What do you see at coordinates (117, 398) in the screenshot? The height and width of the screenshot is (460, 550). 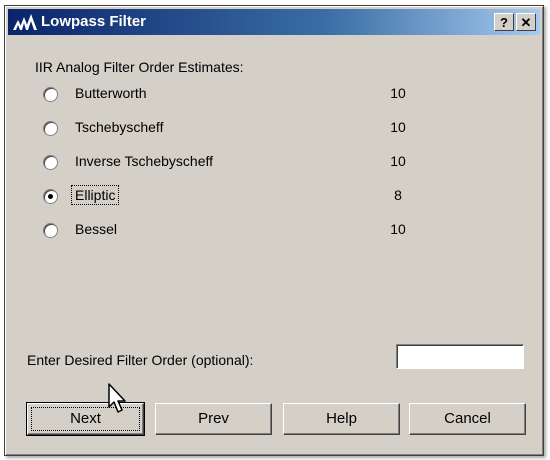 I see `mouse-pointer-icon` at bounding box center [117, 398].